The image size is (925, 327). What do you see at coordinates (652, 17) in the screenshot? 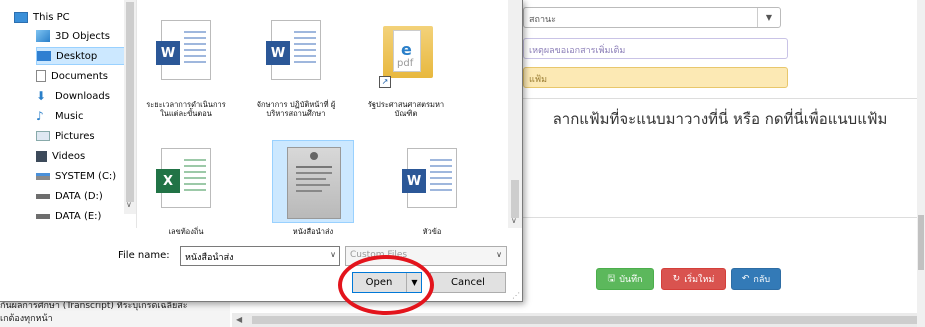
I see `status-select: สถานะ ▼` at bounding box center [652, 17].